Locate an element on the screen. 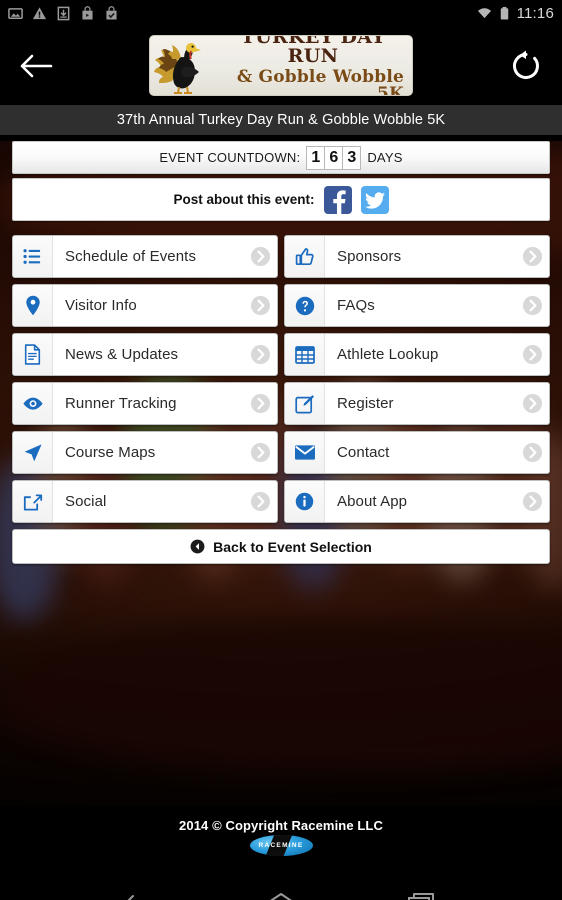 The image size is (562, 900). header-refresh-button is located at coordinates (526, 65).